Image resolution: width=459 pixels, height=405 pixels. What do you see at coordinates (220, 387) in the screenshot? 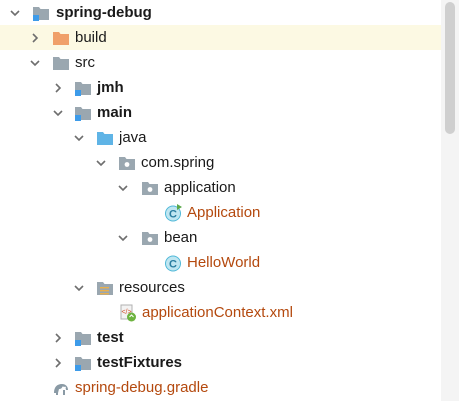
I see `tree-node-gradle-file: spring-debug.gradle` at bounding box center [220, 387].